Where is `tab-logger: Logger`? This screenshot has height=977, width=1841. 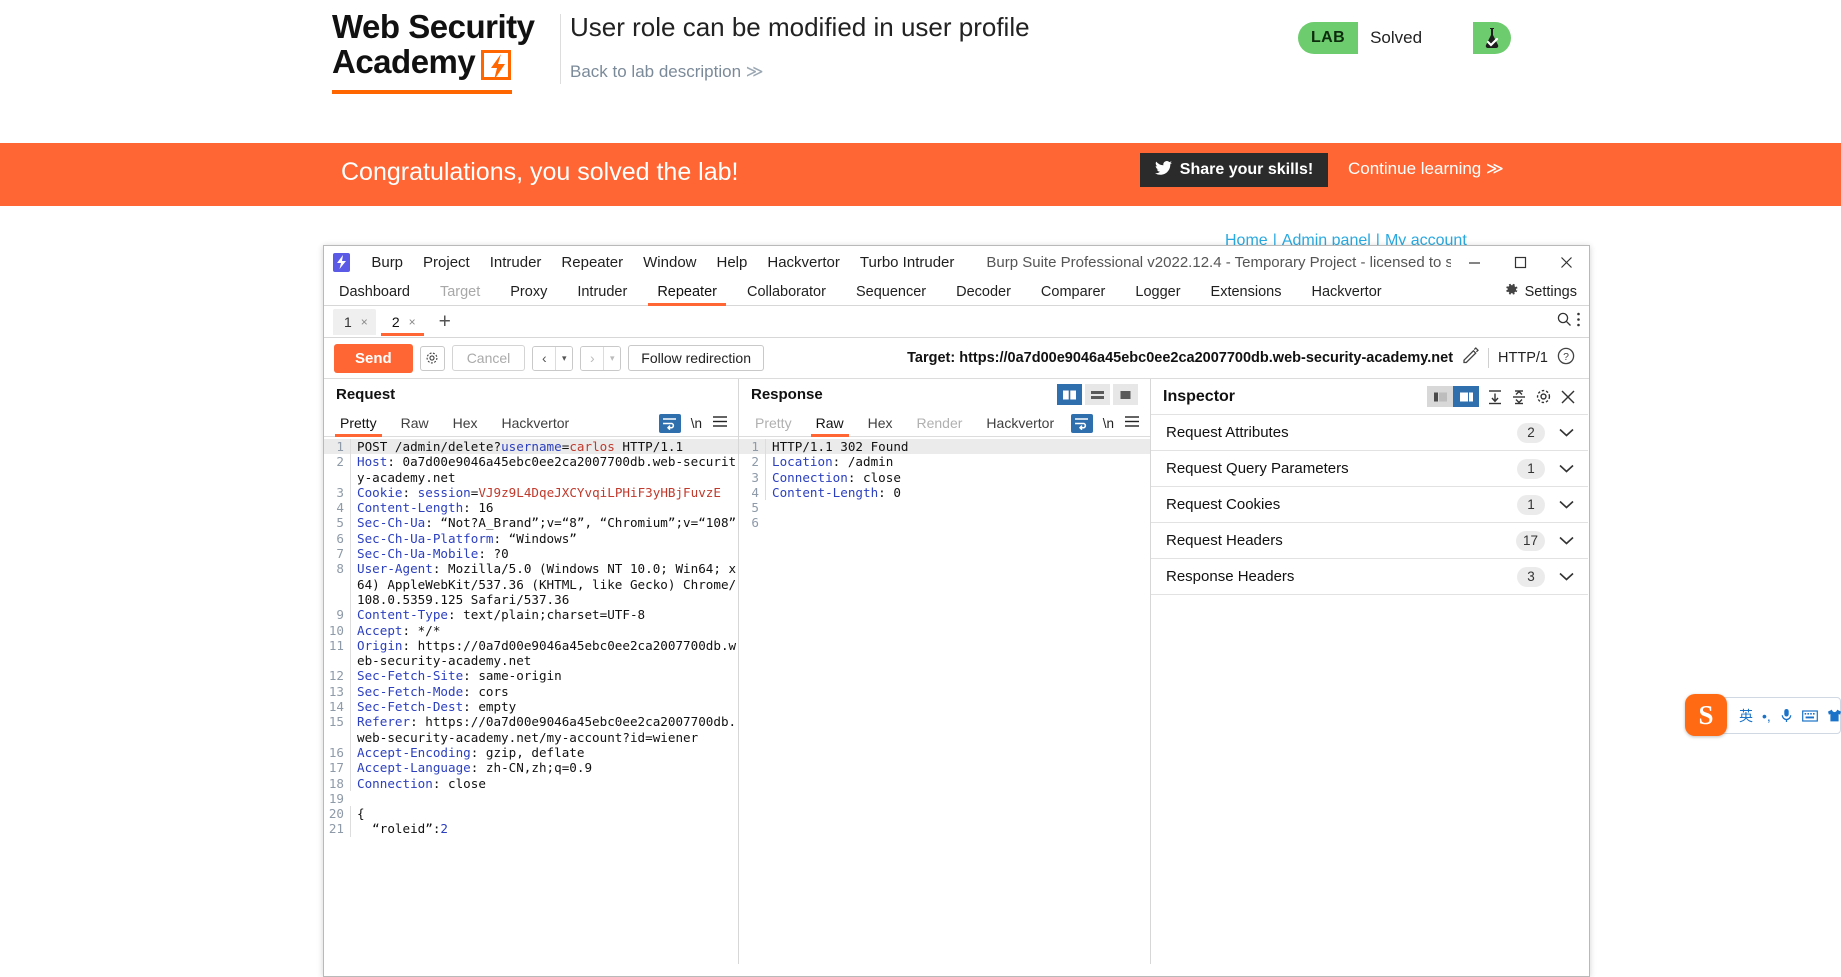
tab-logger: Logger is located at coordinates (1157, 291).